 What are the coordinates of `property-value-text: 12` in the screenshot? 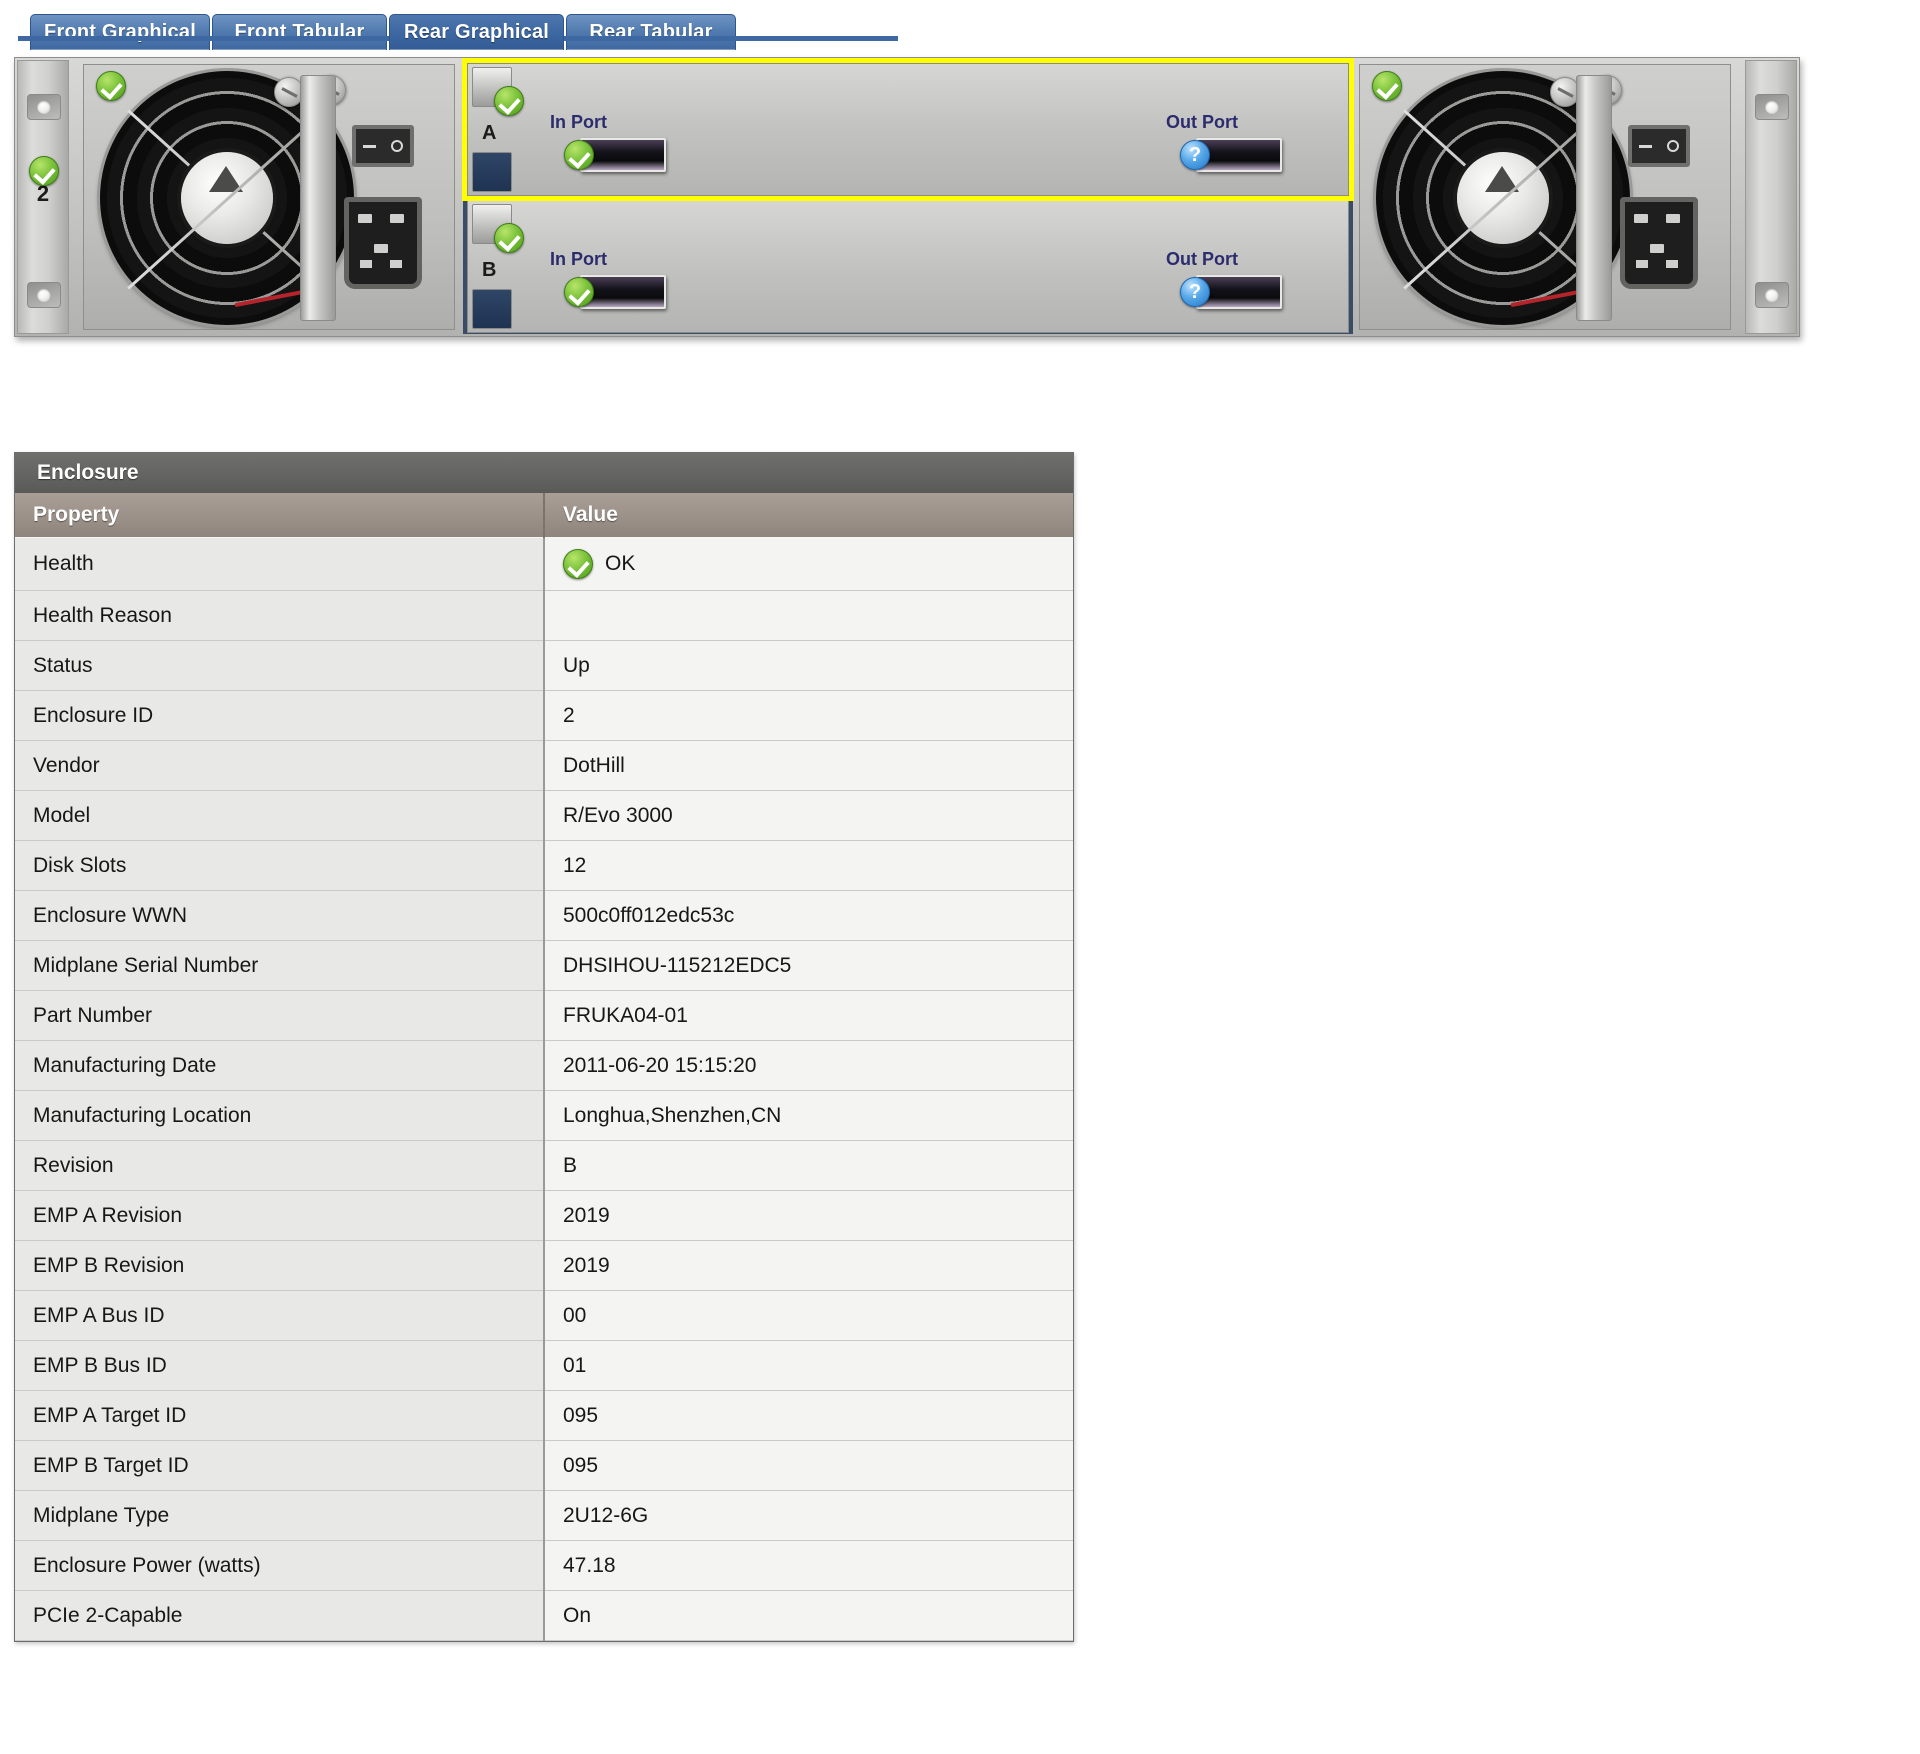 It's located at (575, 865).